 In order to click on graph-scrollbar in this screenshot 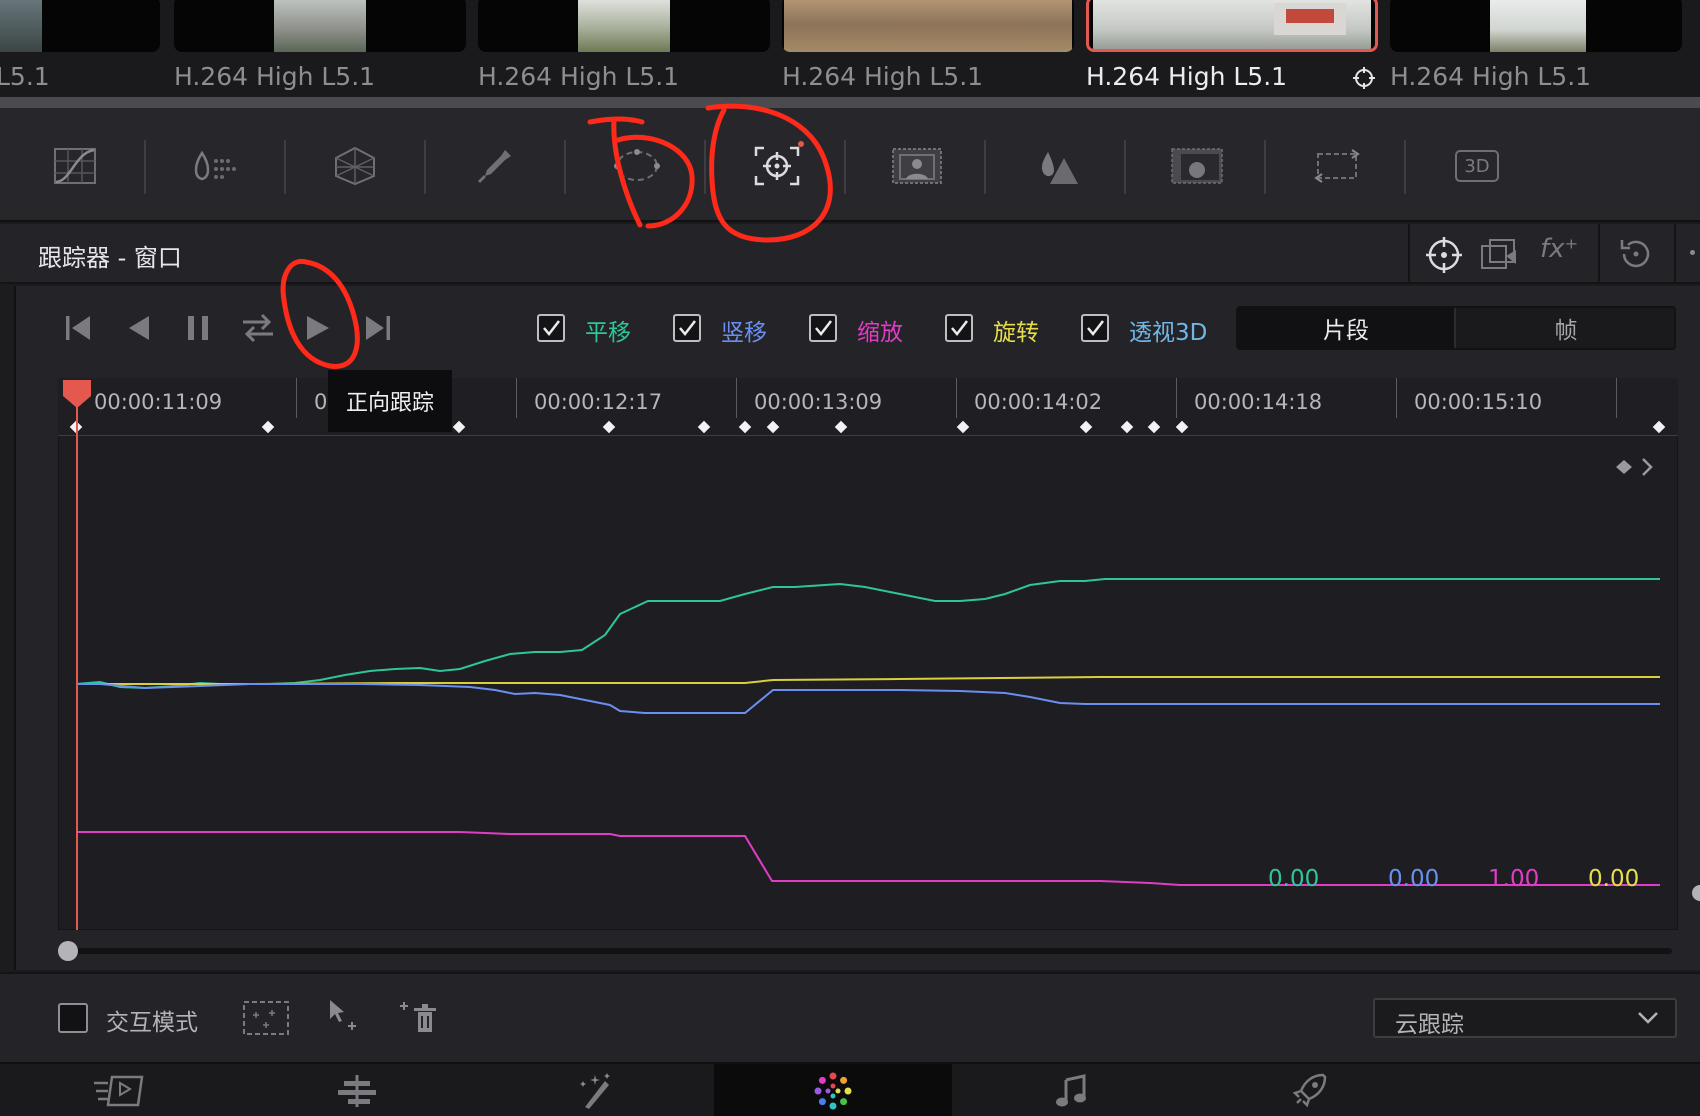, I will do `click(866, 951)`.